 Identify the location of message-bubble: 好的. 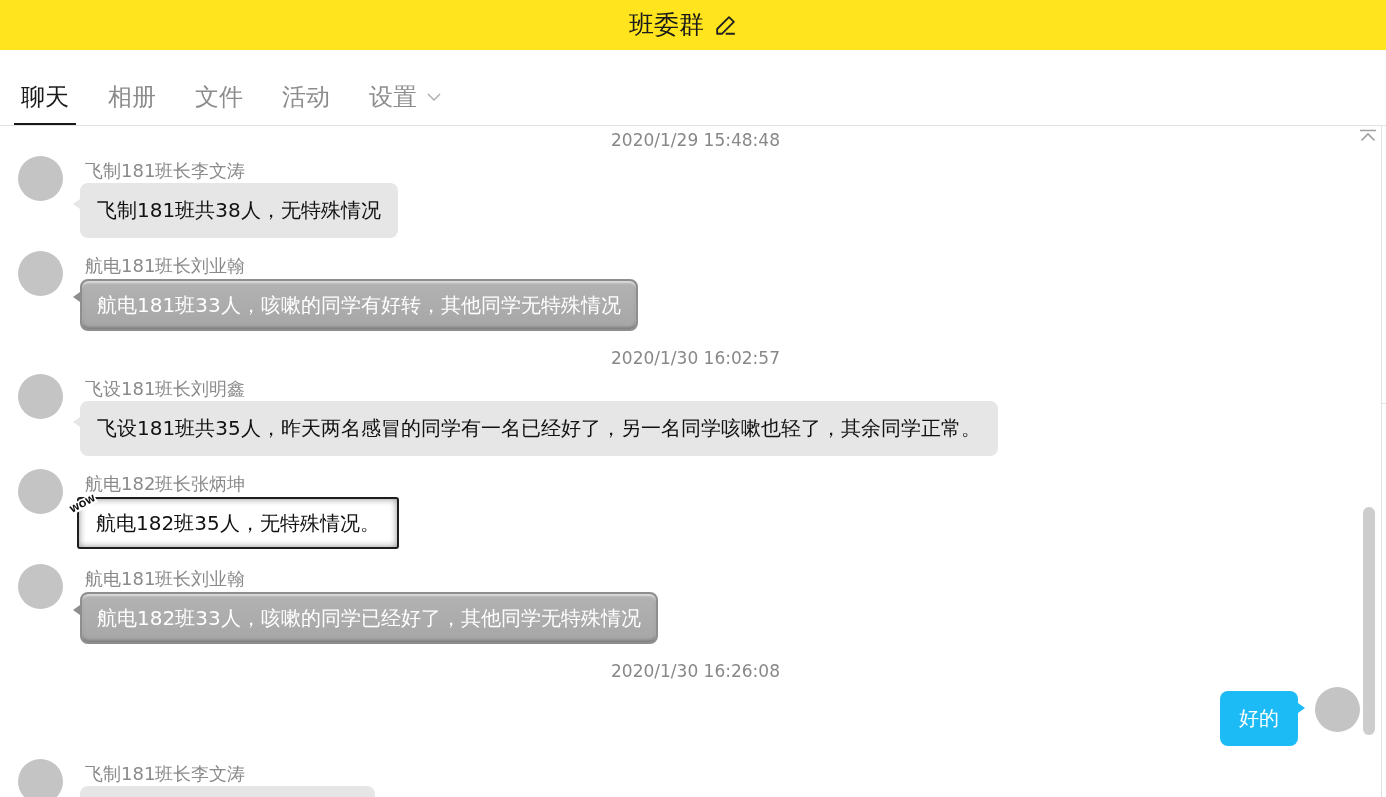
(1259, 718).